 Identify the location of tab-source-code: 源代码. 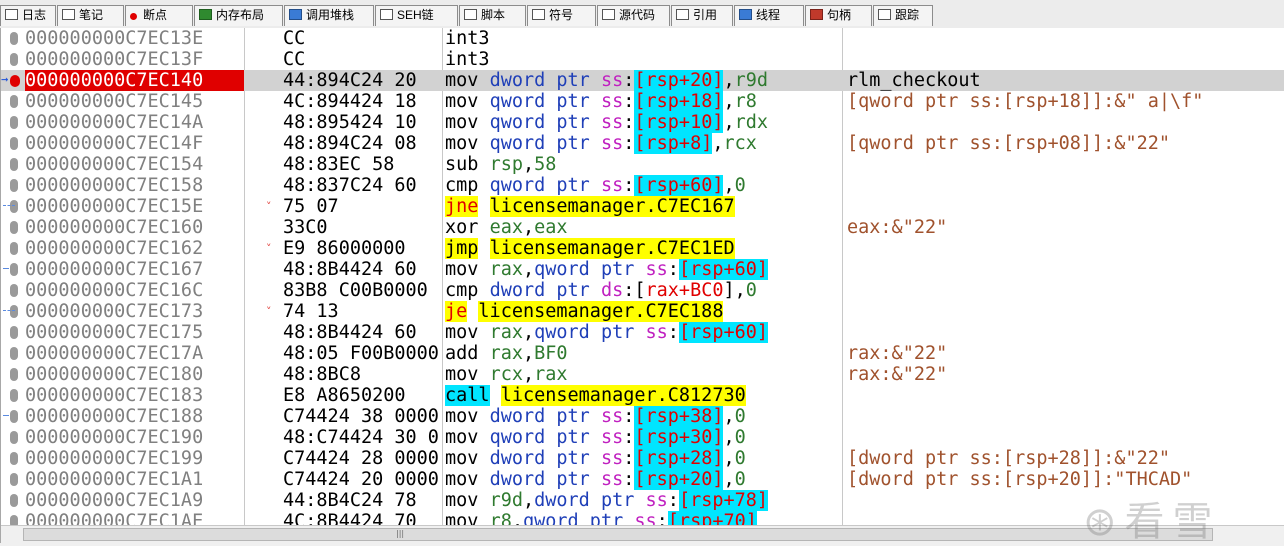
(633, 15).